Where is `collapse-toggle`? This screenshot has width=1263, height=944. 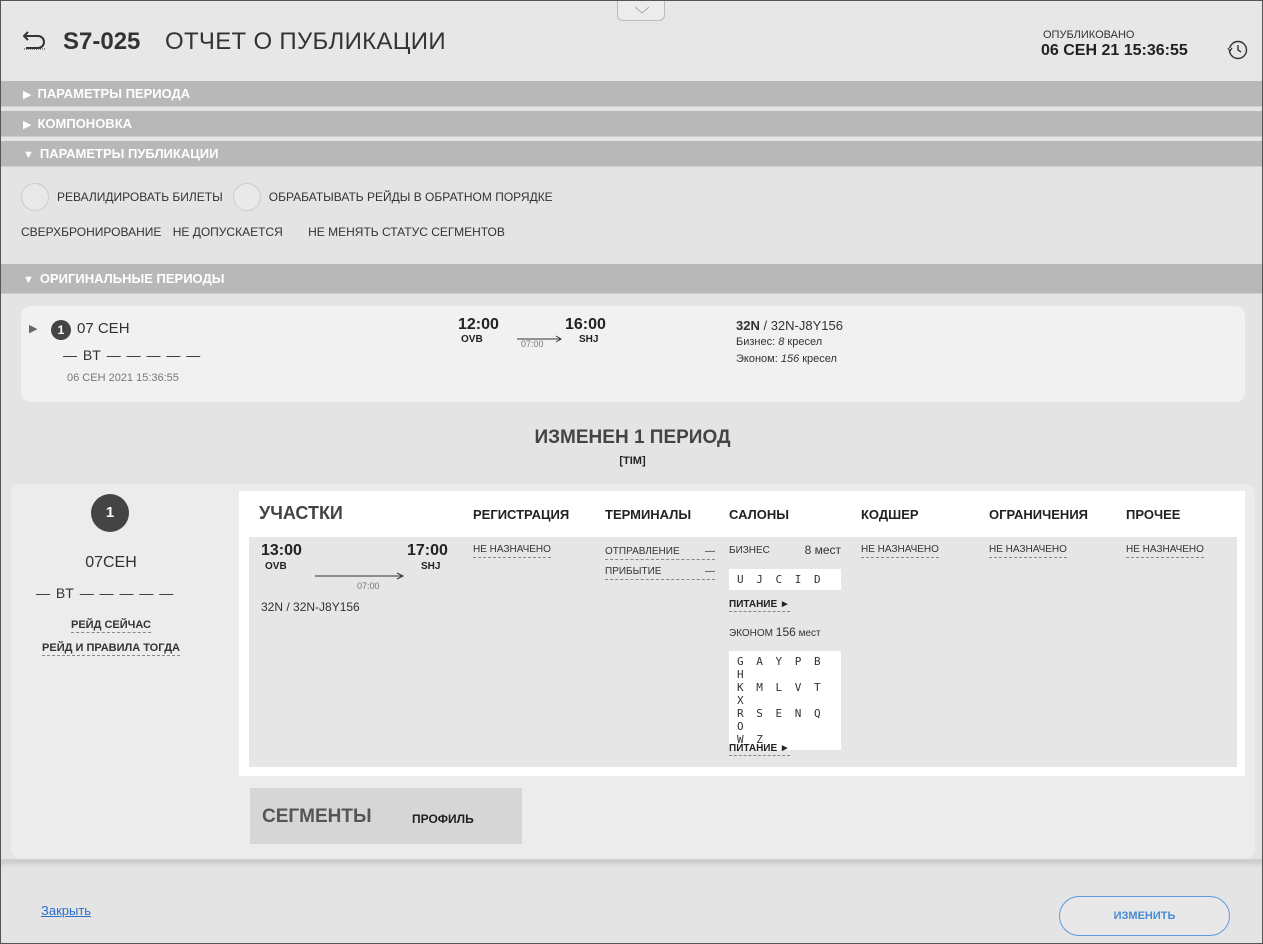
collapse-toggle is located at coordinates (641, 11).